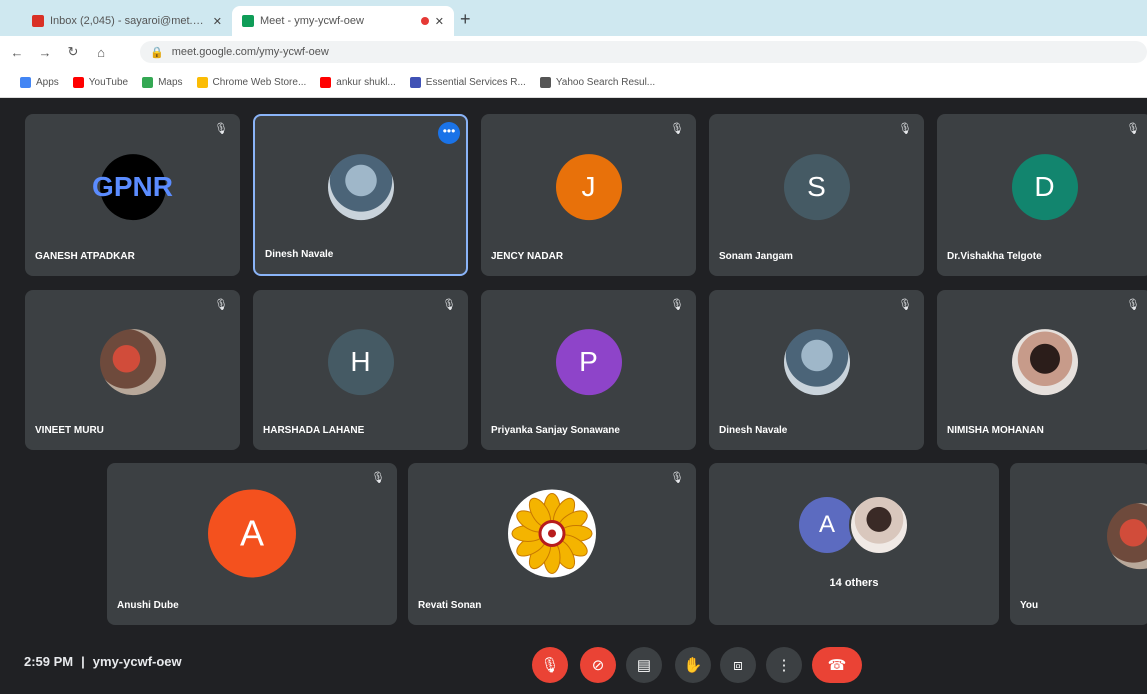 The width and height of the screenshot is (1147, 694). Describe the element at coordinates (132, 187) in the screenshot. I see `participant-avatar: GPNR` at that location.